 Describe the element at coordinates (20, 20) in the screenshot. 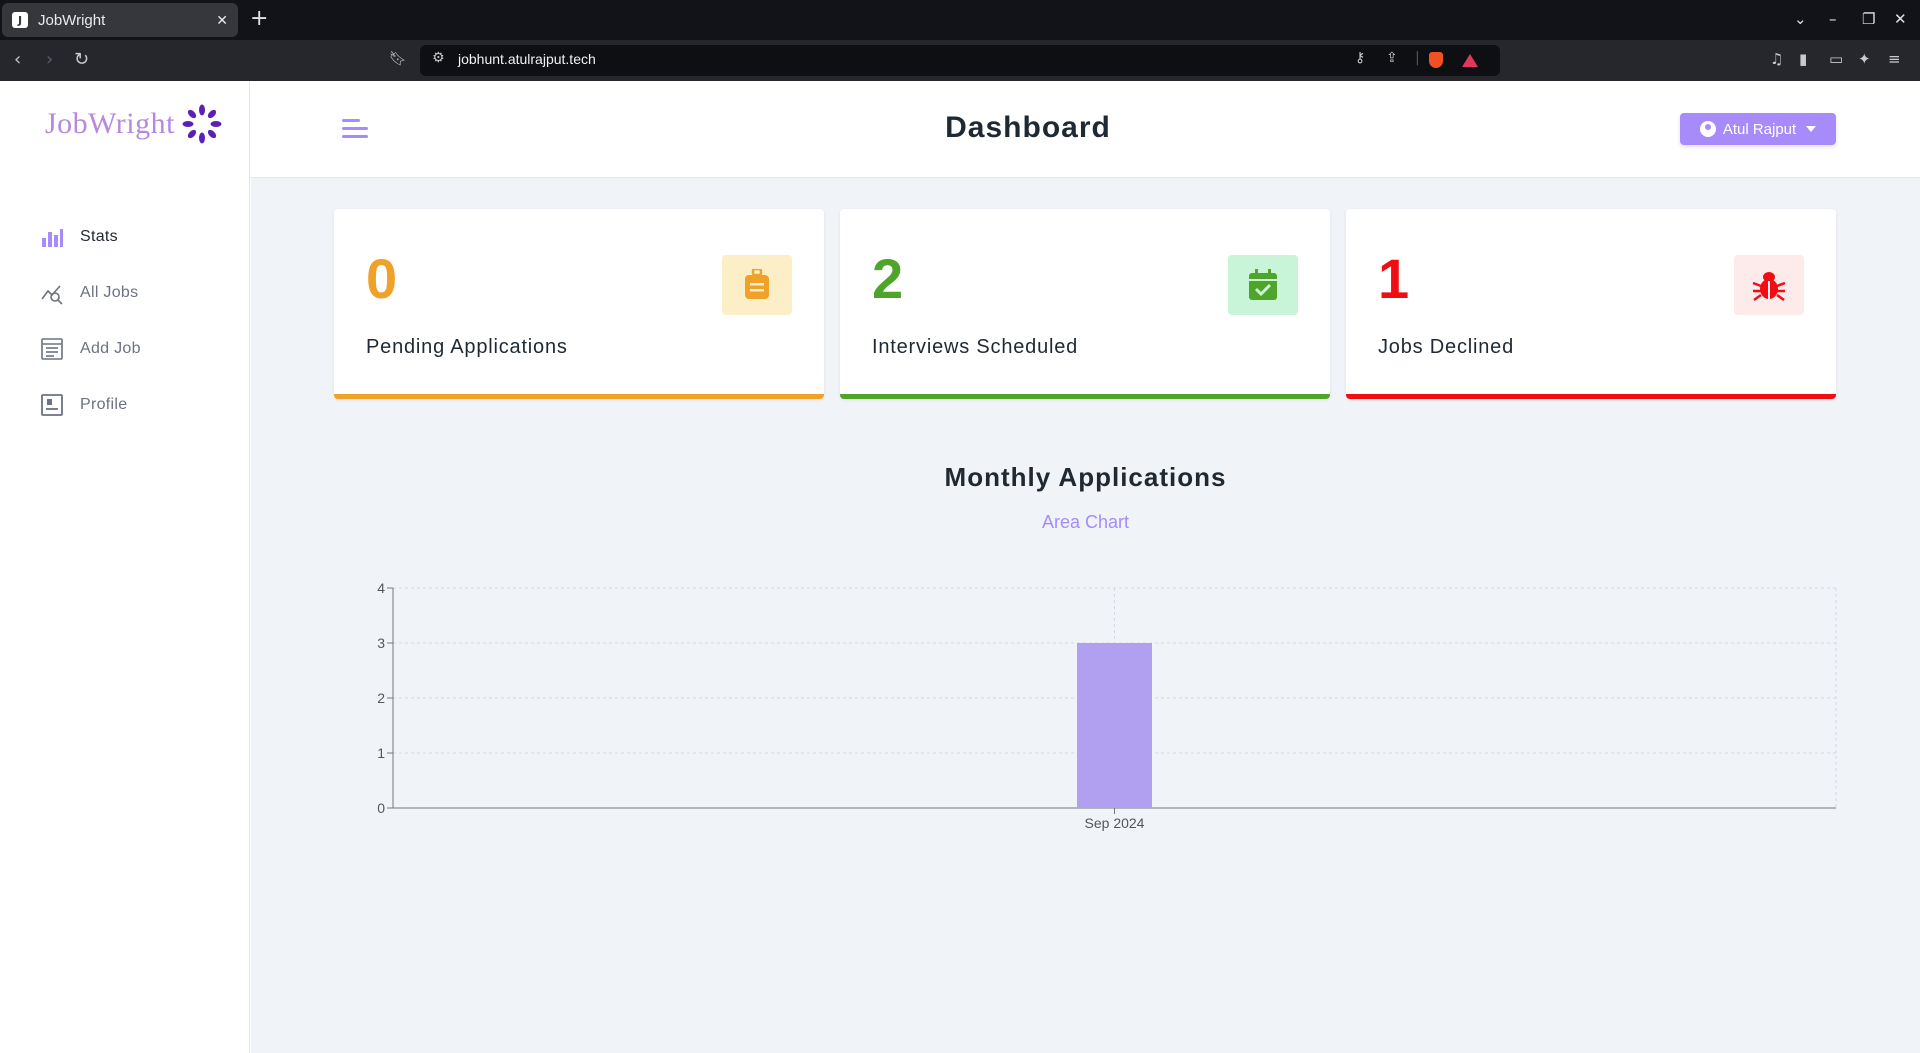

I see `tab-favicon-icon: J` at that location.